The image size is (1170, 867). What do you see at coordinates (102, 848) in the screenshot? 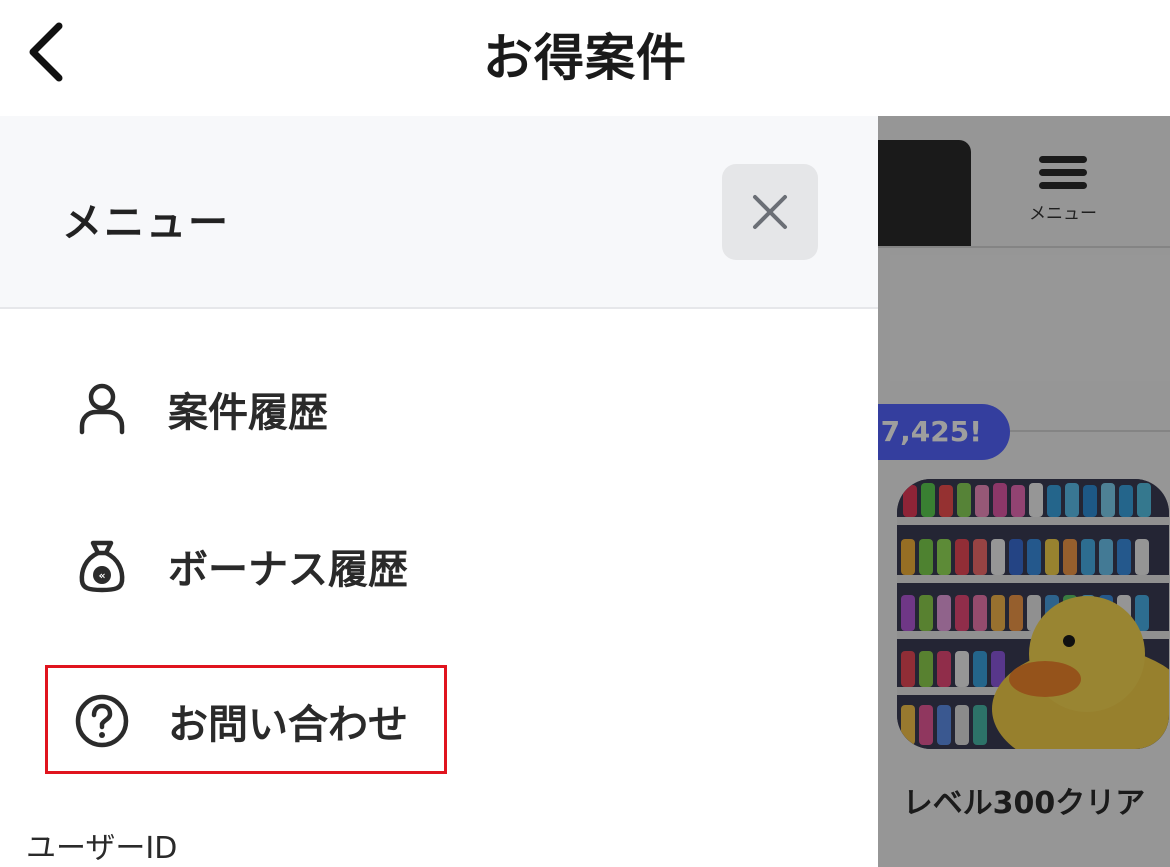
I see `user-id-label: ユーザーID` at bounding box center [102, 848].